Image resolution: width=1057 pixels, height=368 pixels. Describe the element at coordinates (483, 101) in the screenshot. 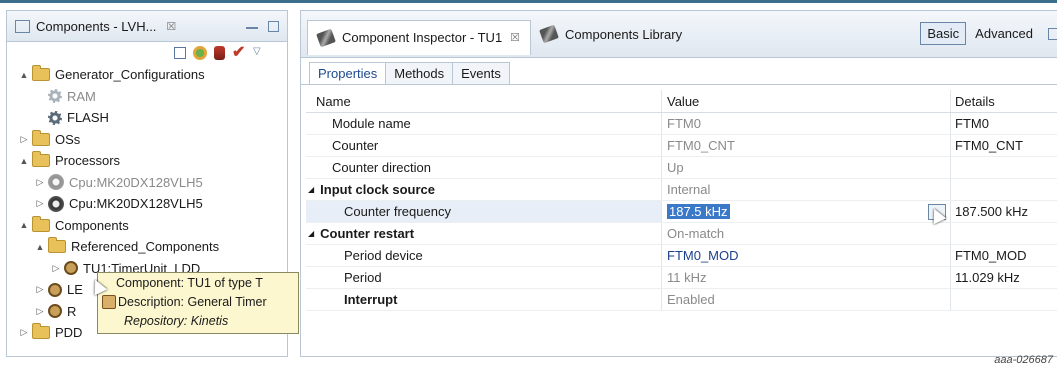

I see `column-header-name: Name` at that location.